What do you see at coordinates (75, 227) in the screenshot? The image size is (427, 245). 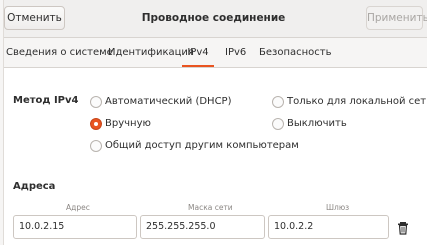 I see `address-input: 10.0.2.15` at bounding box center [75, 227].